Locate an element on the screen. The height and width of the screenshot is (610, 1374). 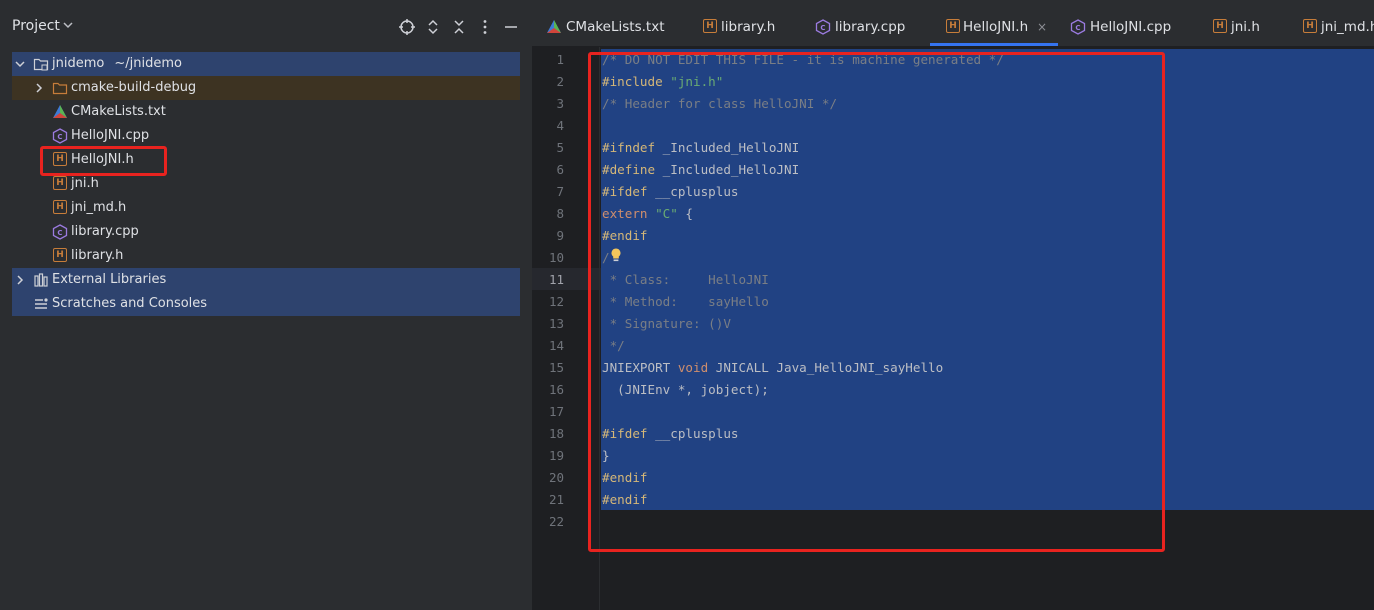
tree-item-library-h: H library.h is located at coordinates (266, 256).